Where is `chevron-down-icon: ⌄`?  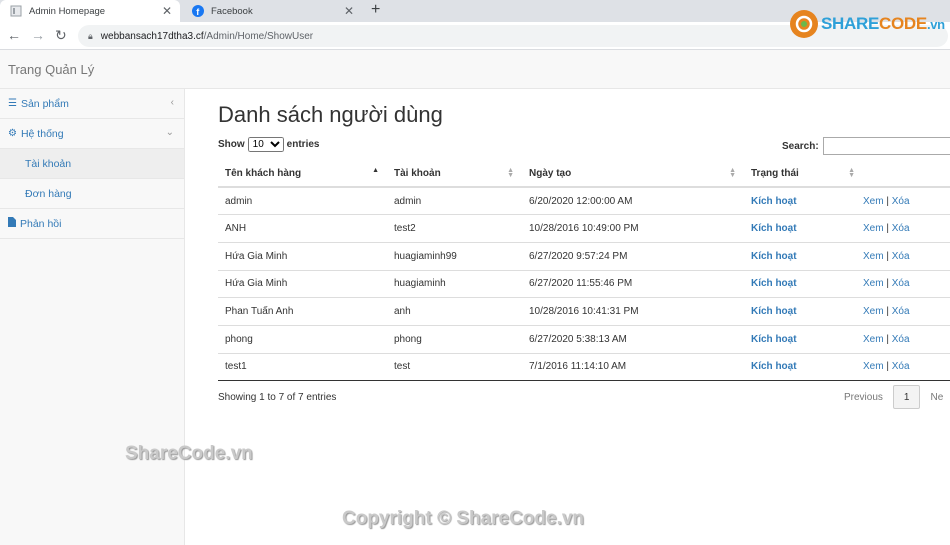 chevron-down-icon: ⌄ is located at coordinates (169, 132).